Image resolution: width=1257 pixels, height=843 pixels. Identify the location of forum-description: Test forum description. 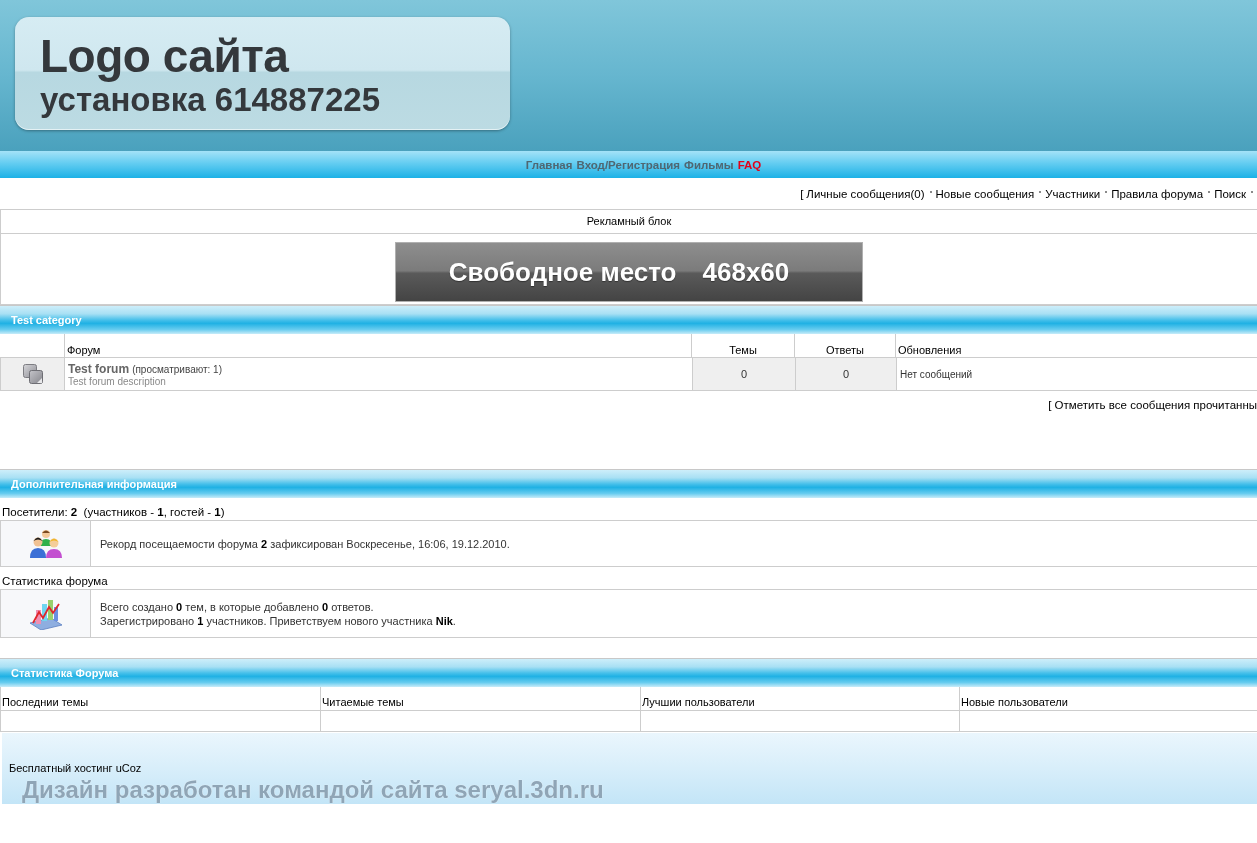
(117, 382).